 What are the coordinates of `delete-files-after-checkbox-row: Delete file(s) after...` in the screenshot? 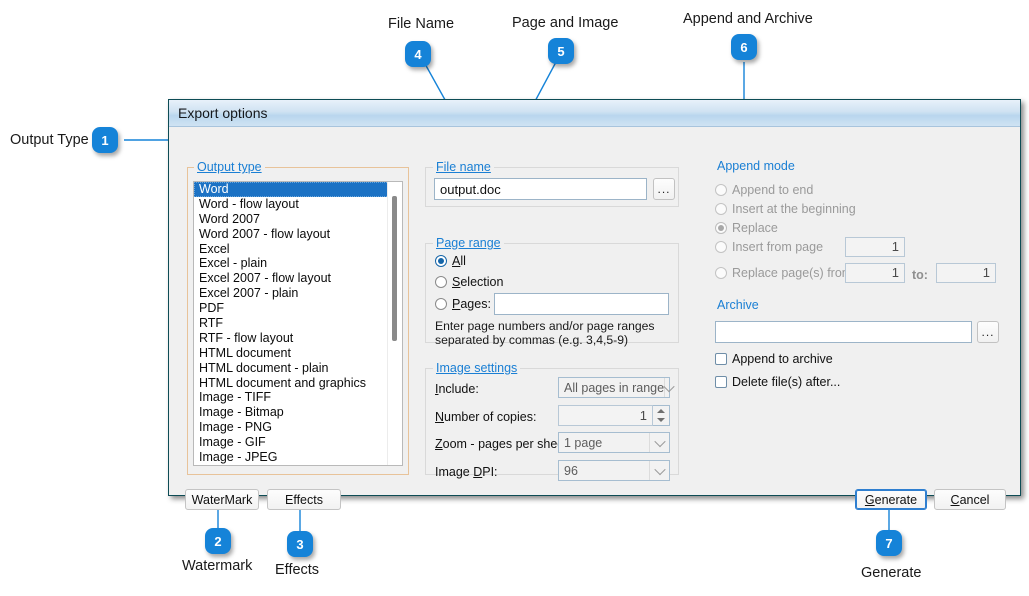 It's located at (777, 382).